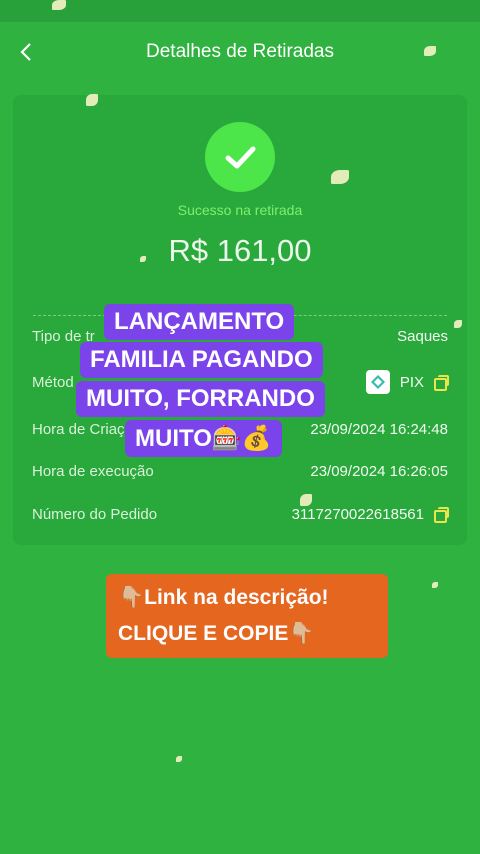  I want to click on page-title: Detalhes de Retiradas, so click(240, 51).